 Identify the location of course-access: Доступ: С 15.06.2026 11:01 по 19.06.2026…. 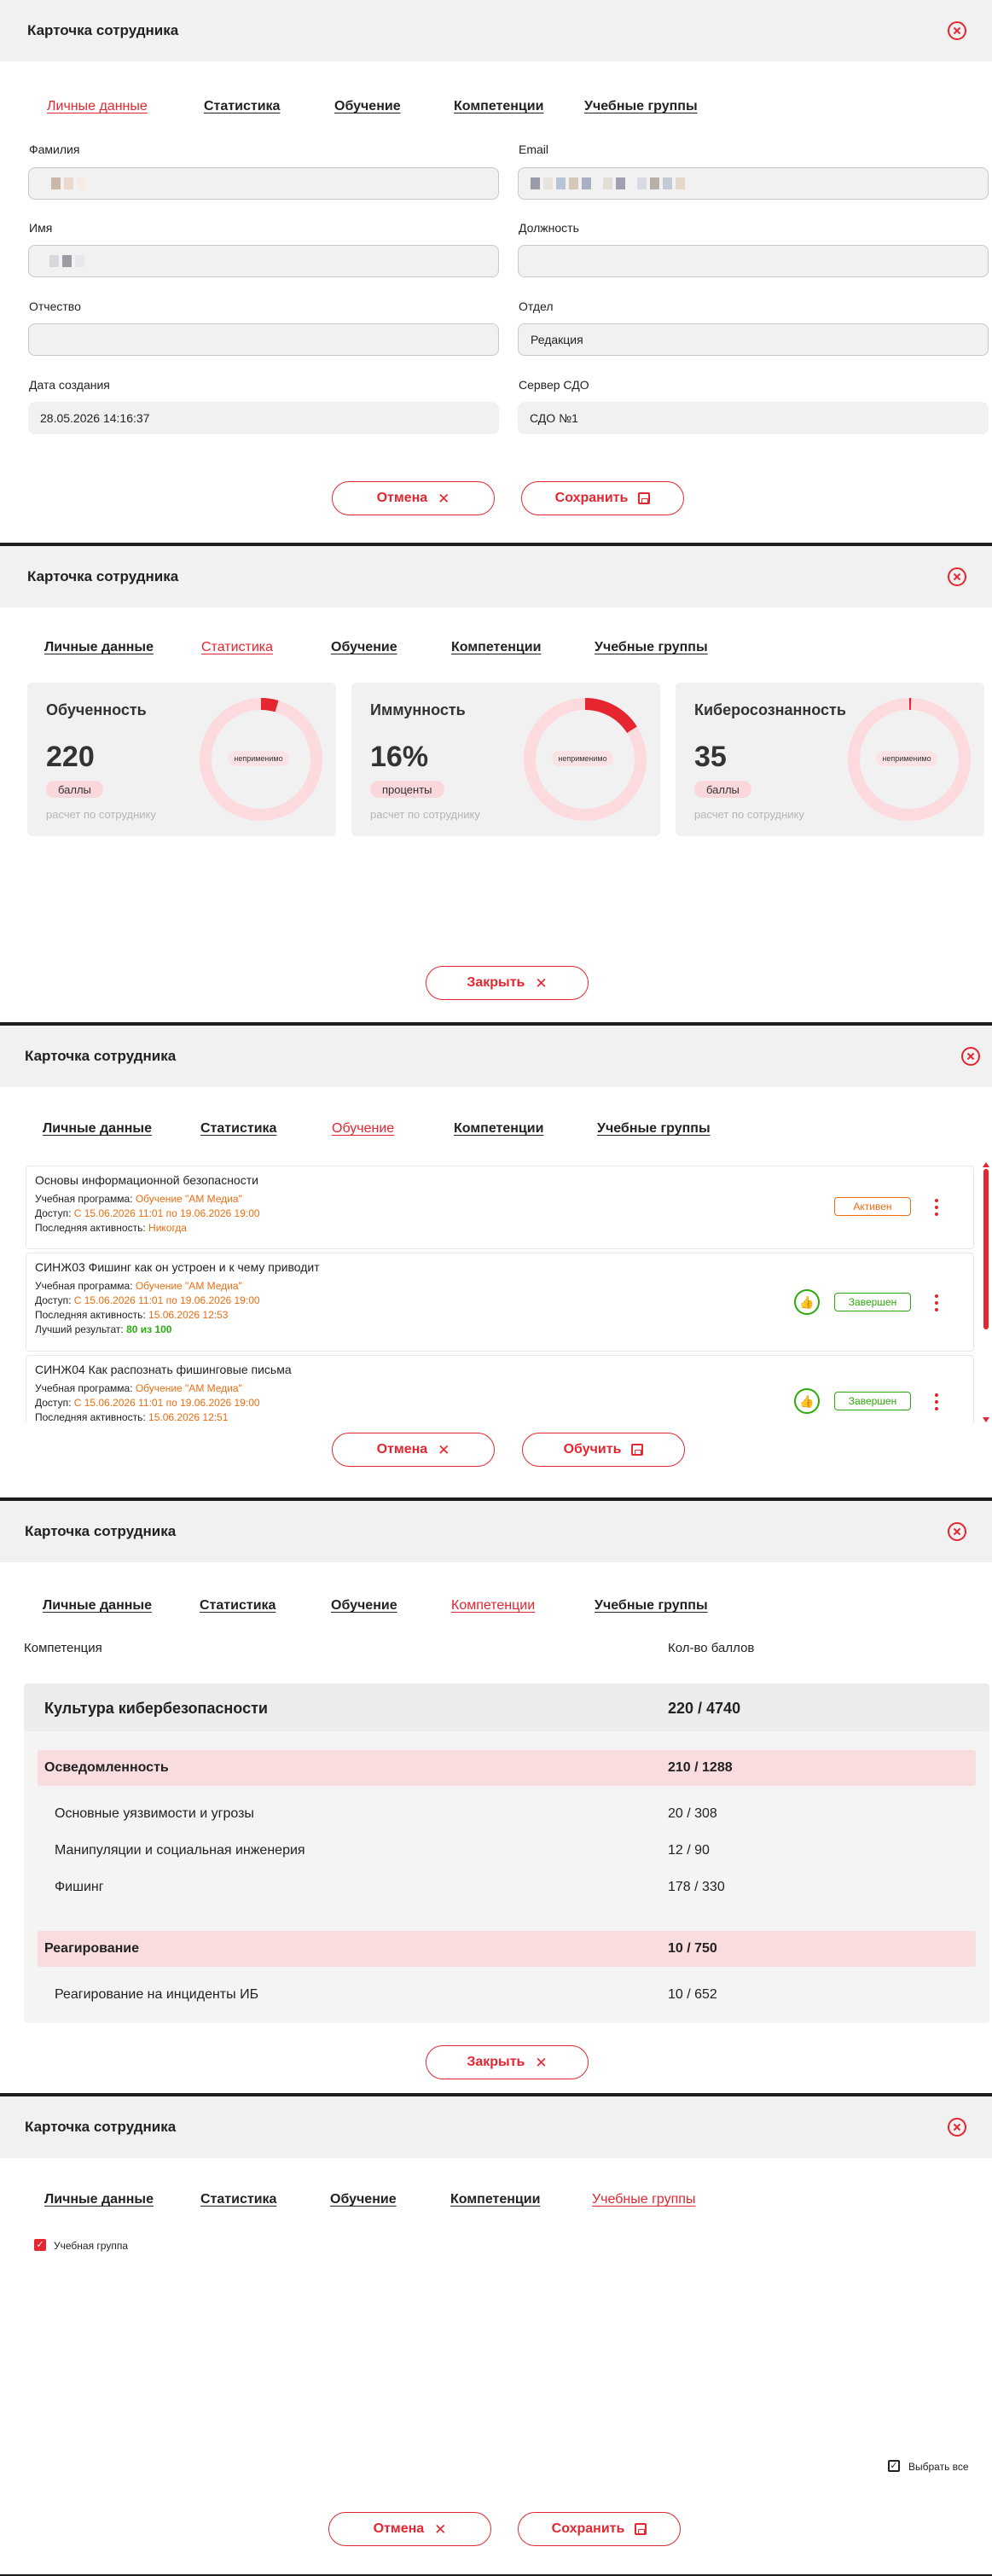
(500, 1301).